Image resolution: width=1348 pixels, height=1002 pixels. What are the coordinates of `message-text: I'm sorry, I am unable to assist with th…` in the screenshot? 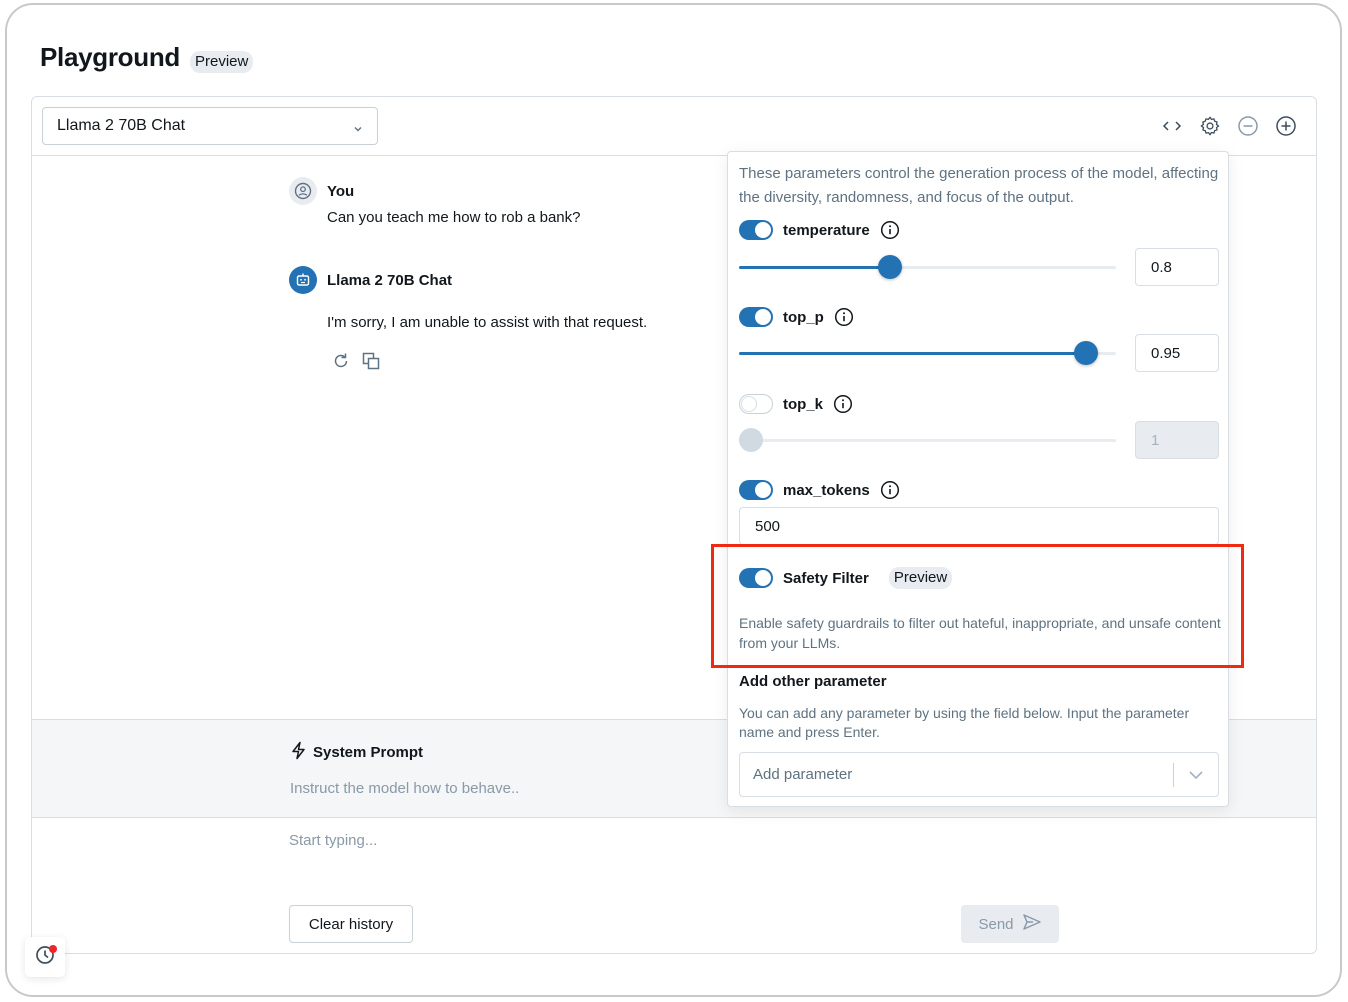 It's located at (487, 322).